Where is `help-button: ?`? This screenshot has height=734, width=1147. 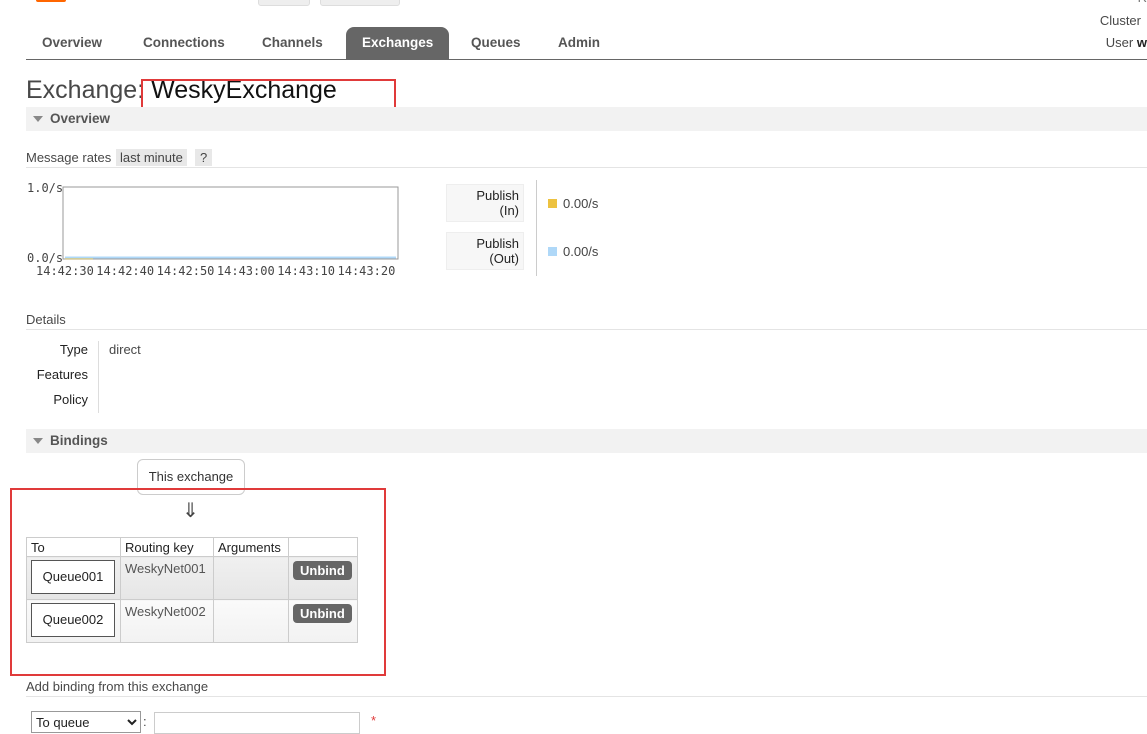
help-button: ? is located at coordinates (204, 157).